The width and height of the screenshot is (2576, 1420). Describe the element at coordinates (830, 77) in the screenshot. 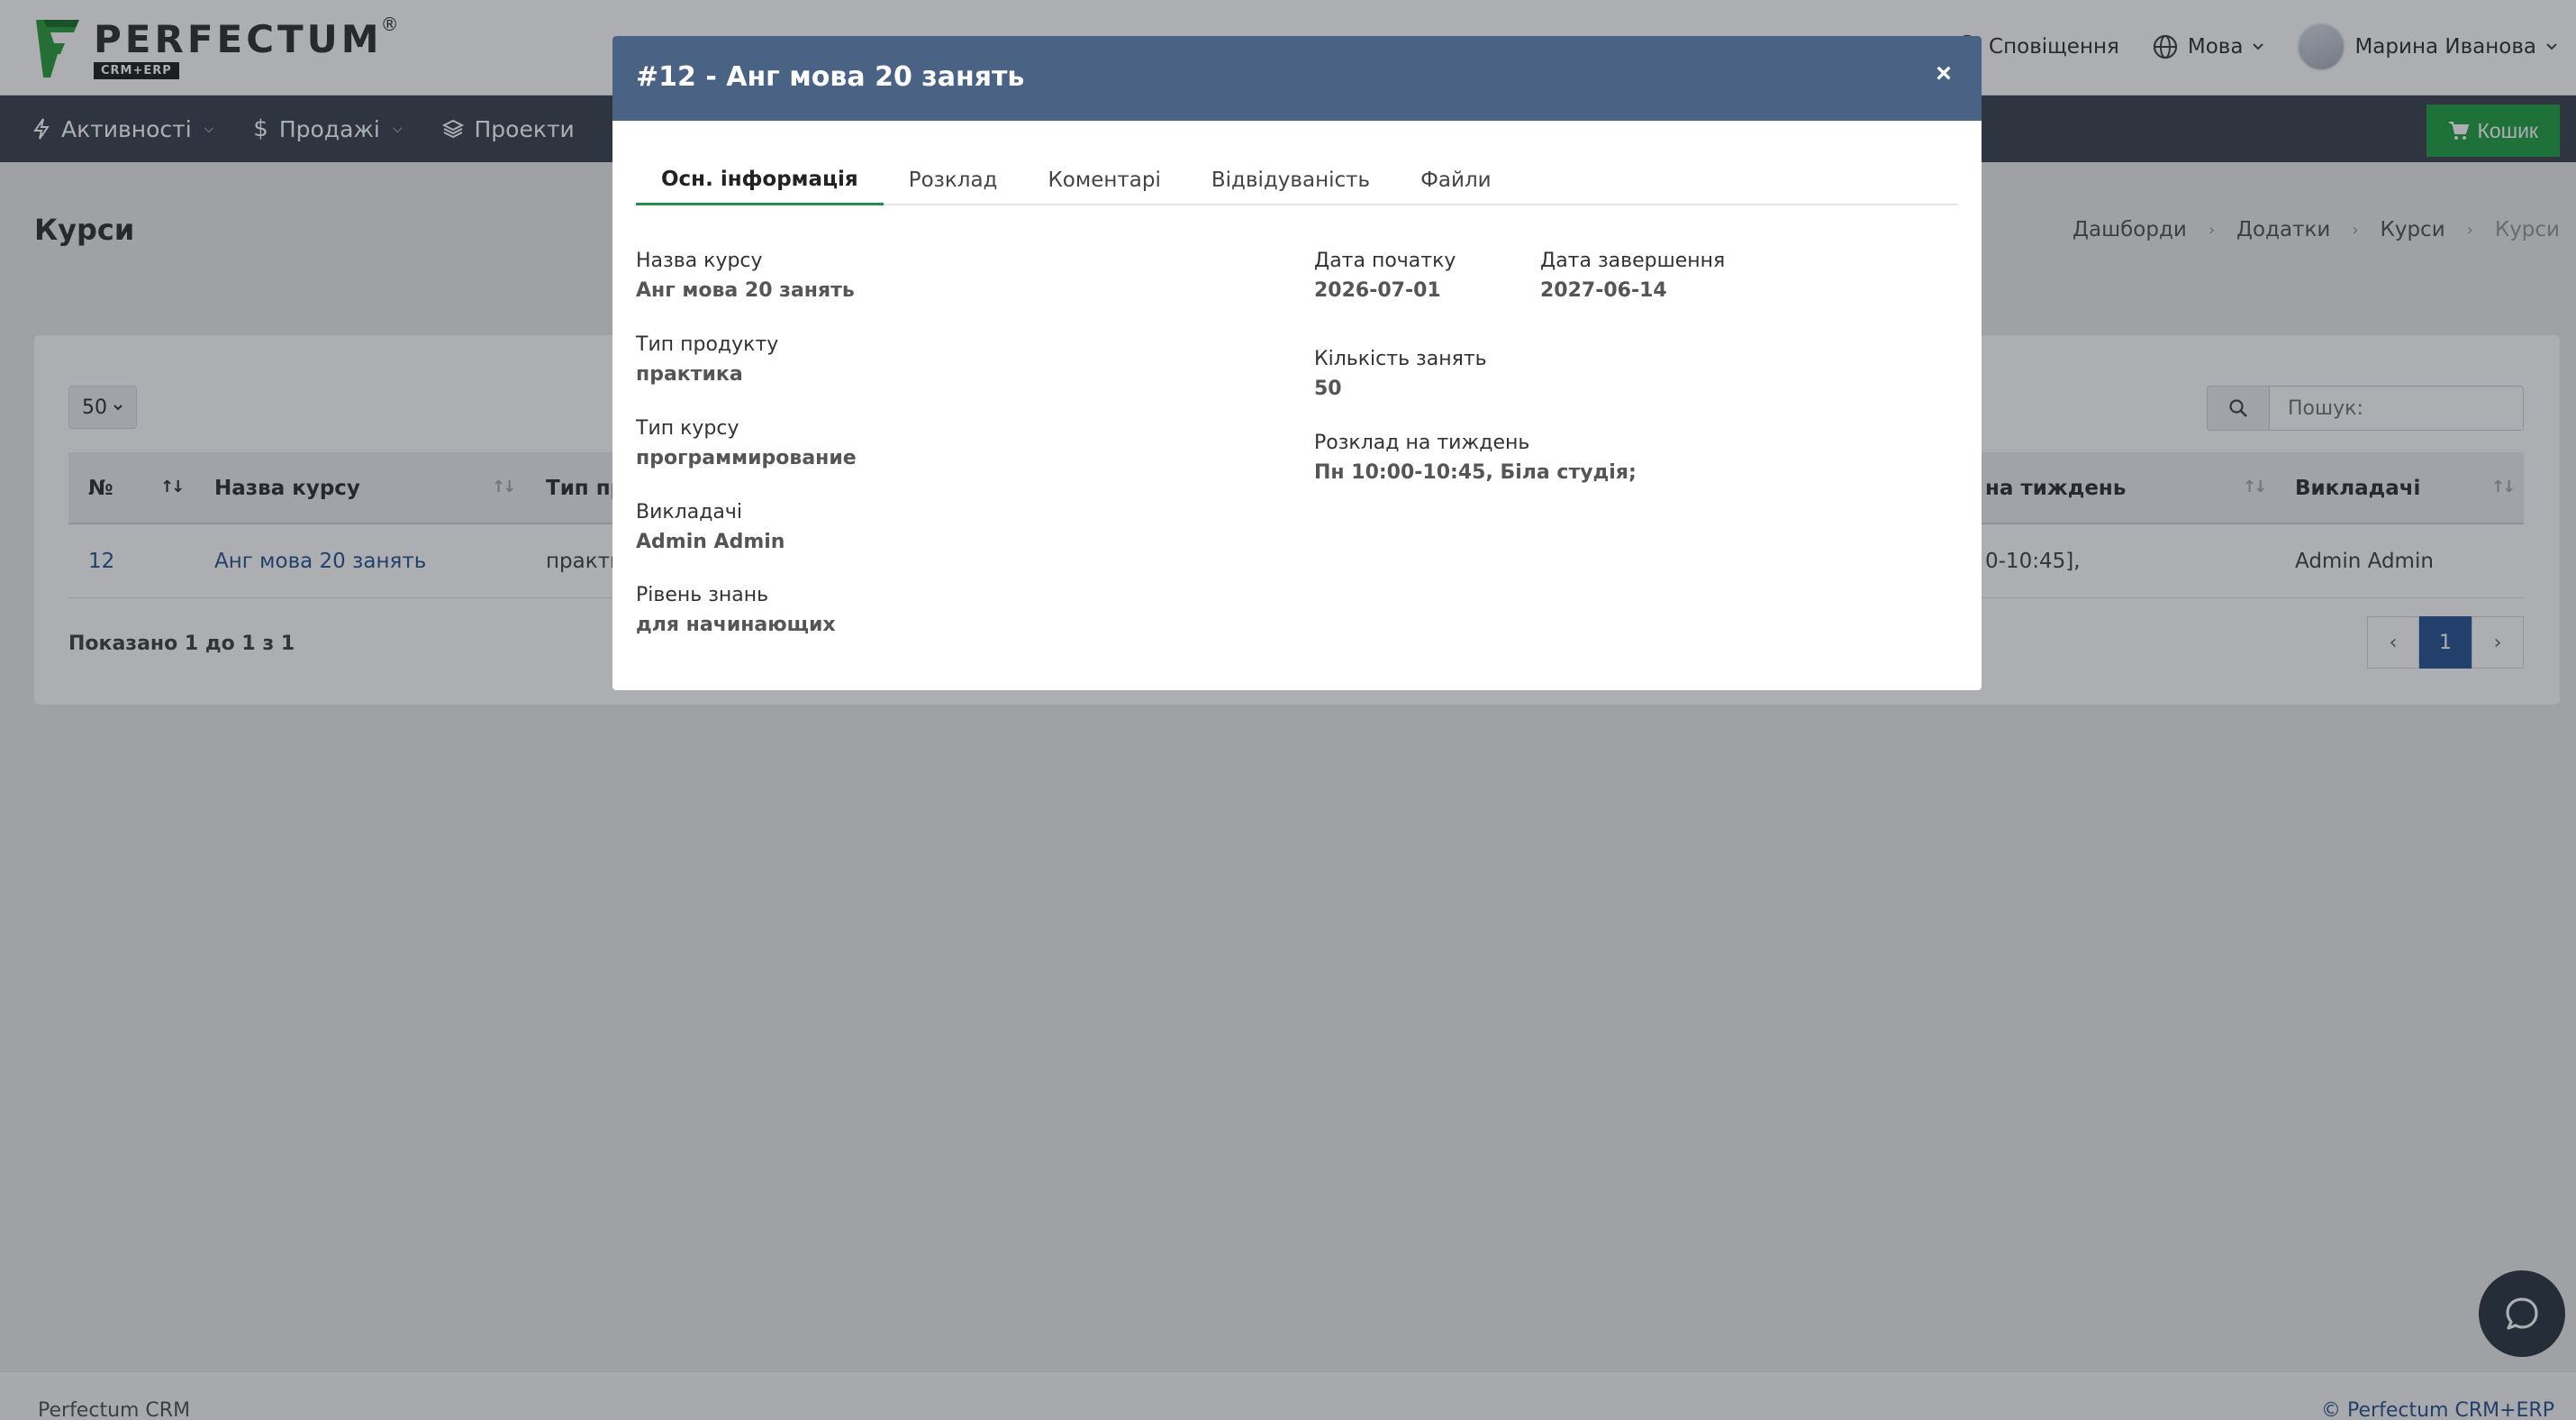

I see `modal-title: #12 - Анг мова 20 занять` at that location.